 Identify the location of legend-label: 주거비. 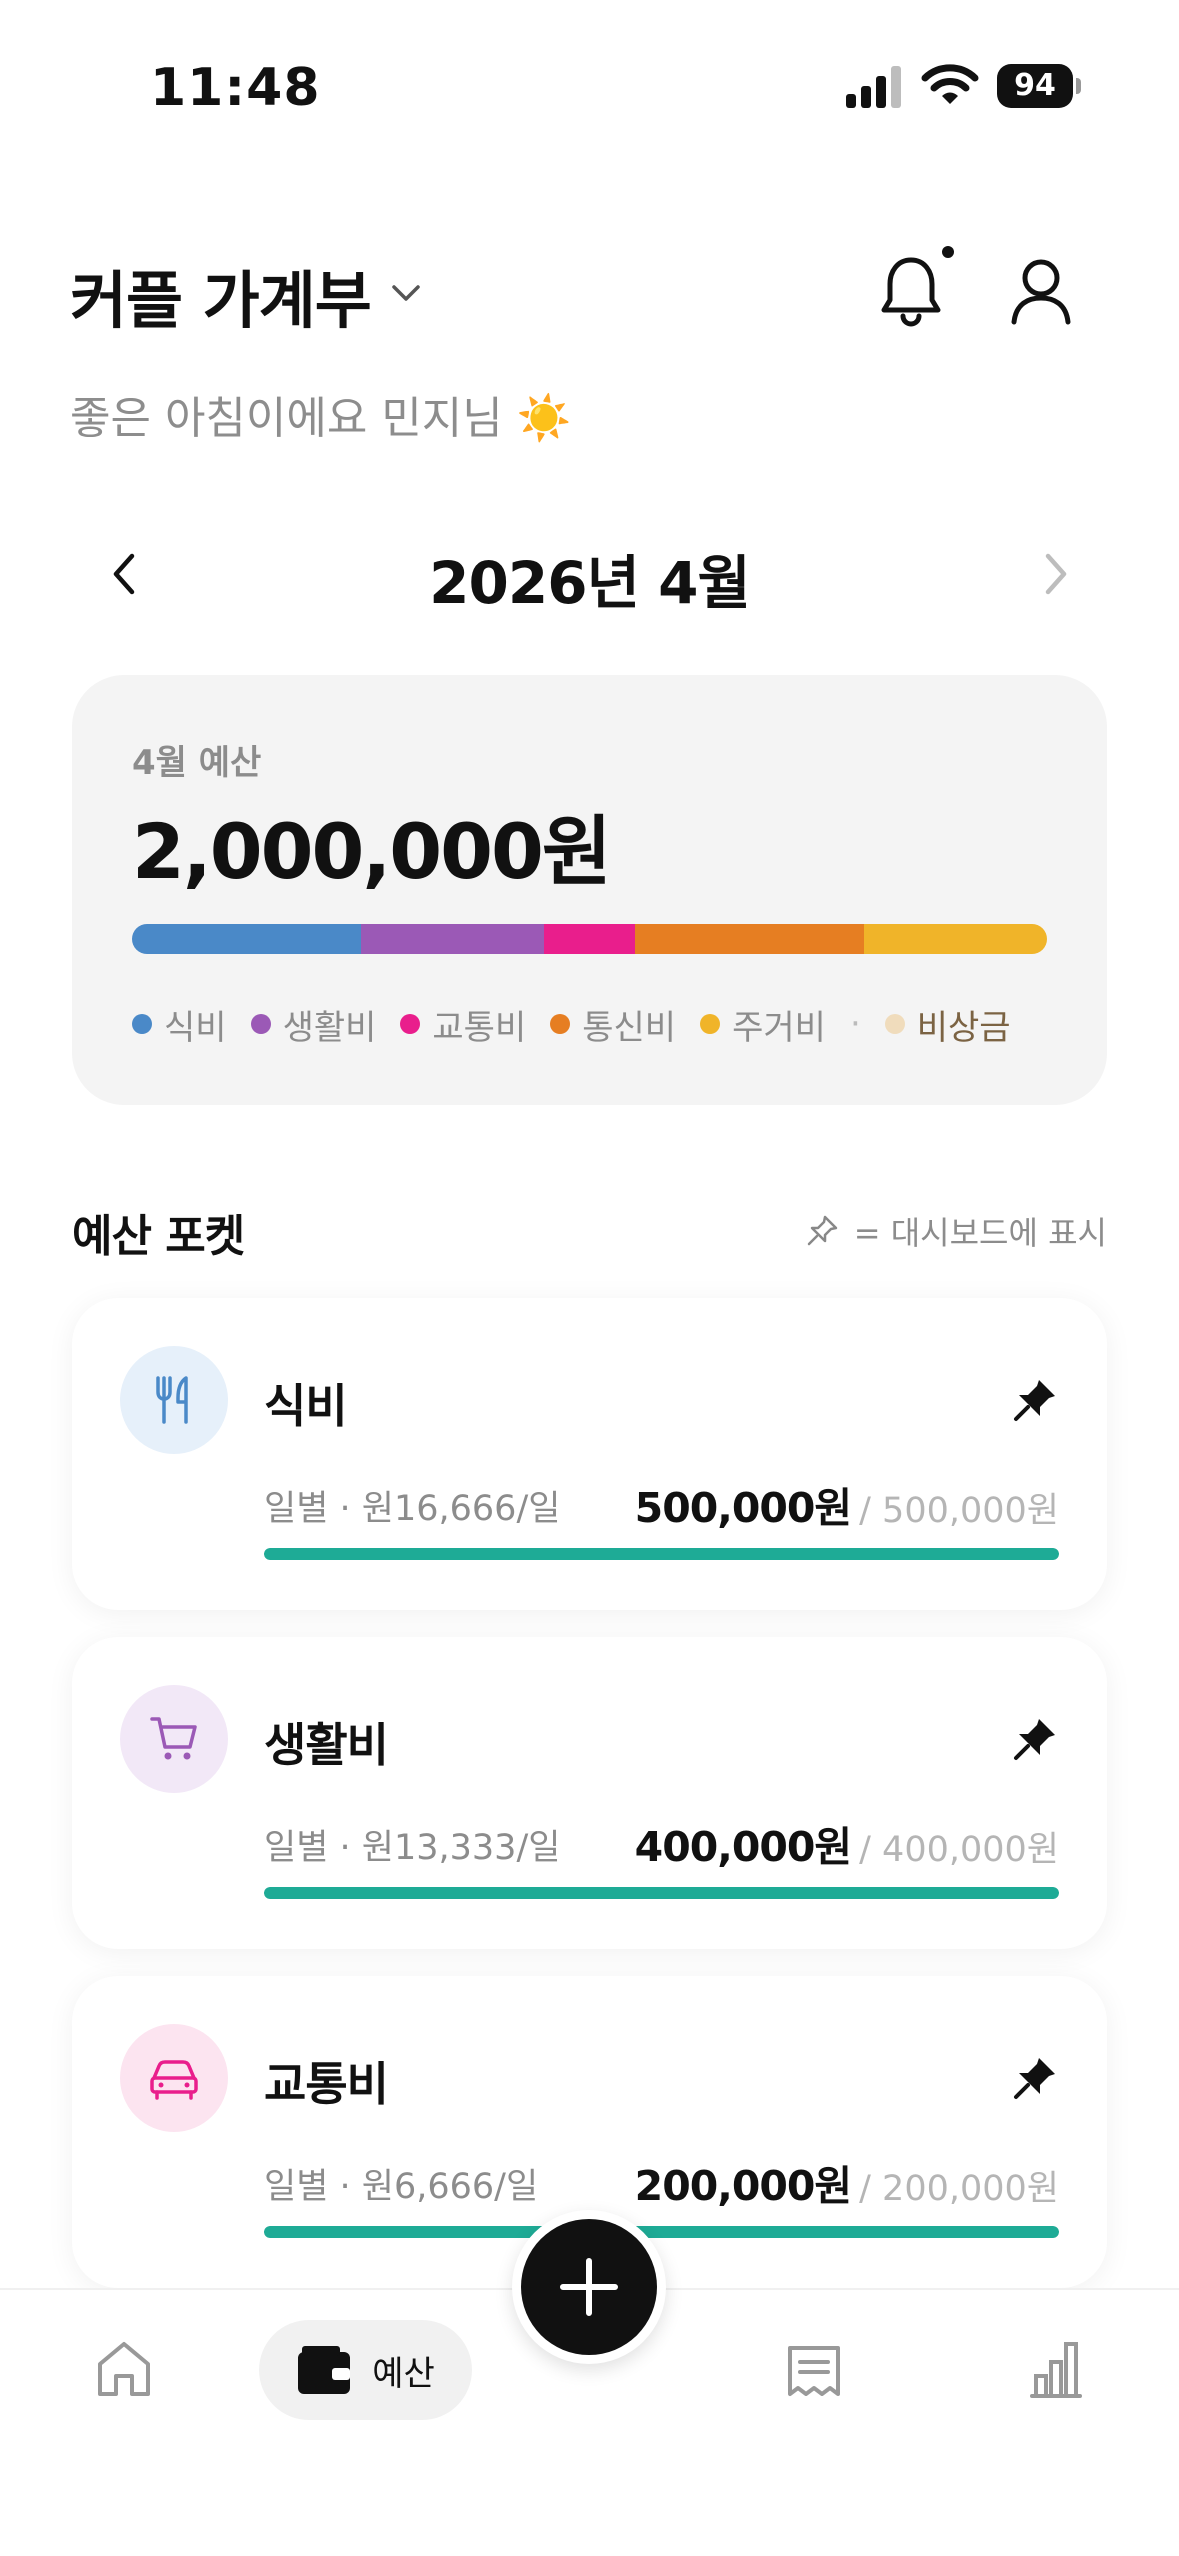
(779, 1027).